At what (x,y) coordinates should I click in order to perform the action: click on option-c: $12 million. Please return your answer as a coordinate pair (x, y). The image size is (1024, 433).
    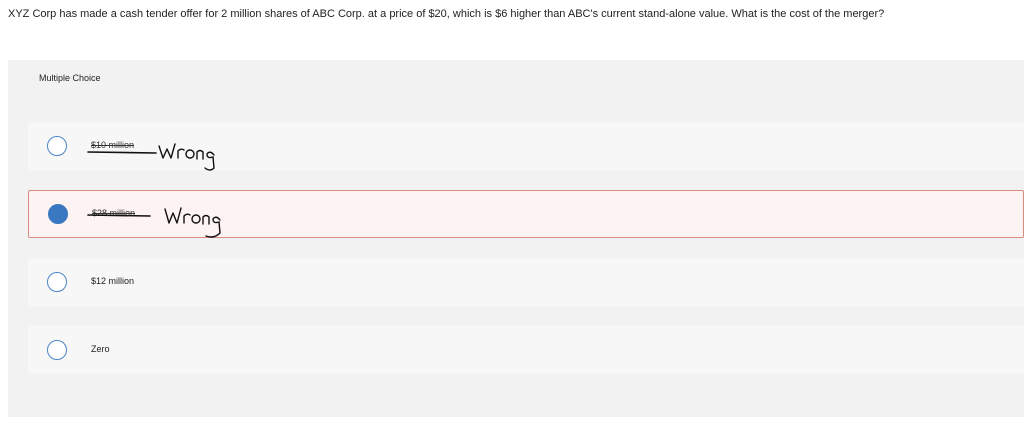
    Looking at the image, I should click on (526, 282).